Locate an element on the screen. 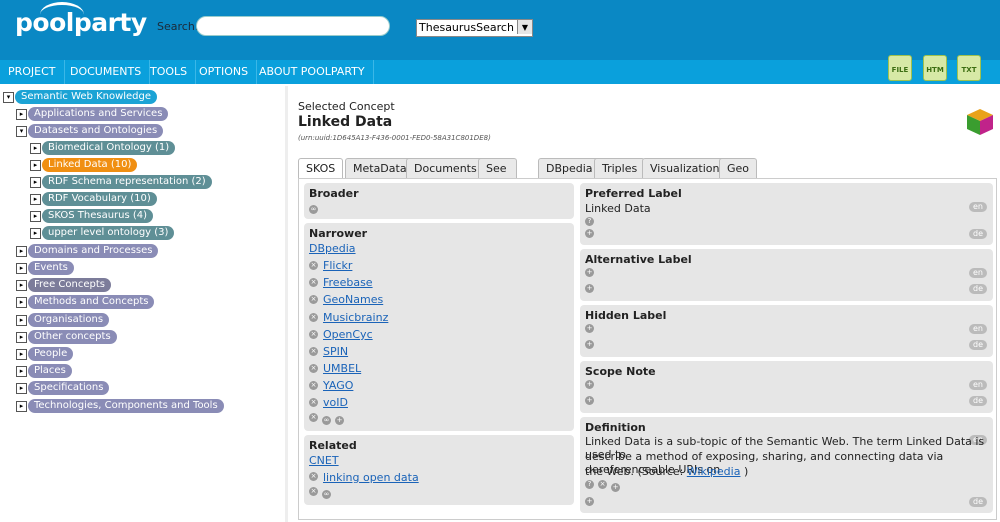 The width and height of the screenshot is (1000, 522). narrower-link: GeoNames is located at coordinates (353, 299).